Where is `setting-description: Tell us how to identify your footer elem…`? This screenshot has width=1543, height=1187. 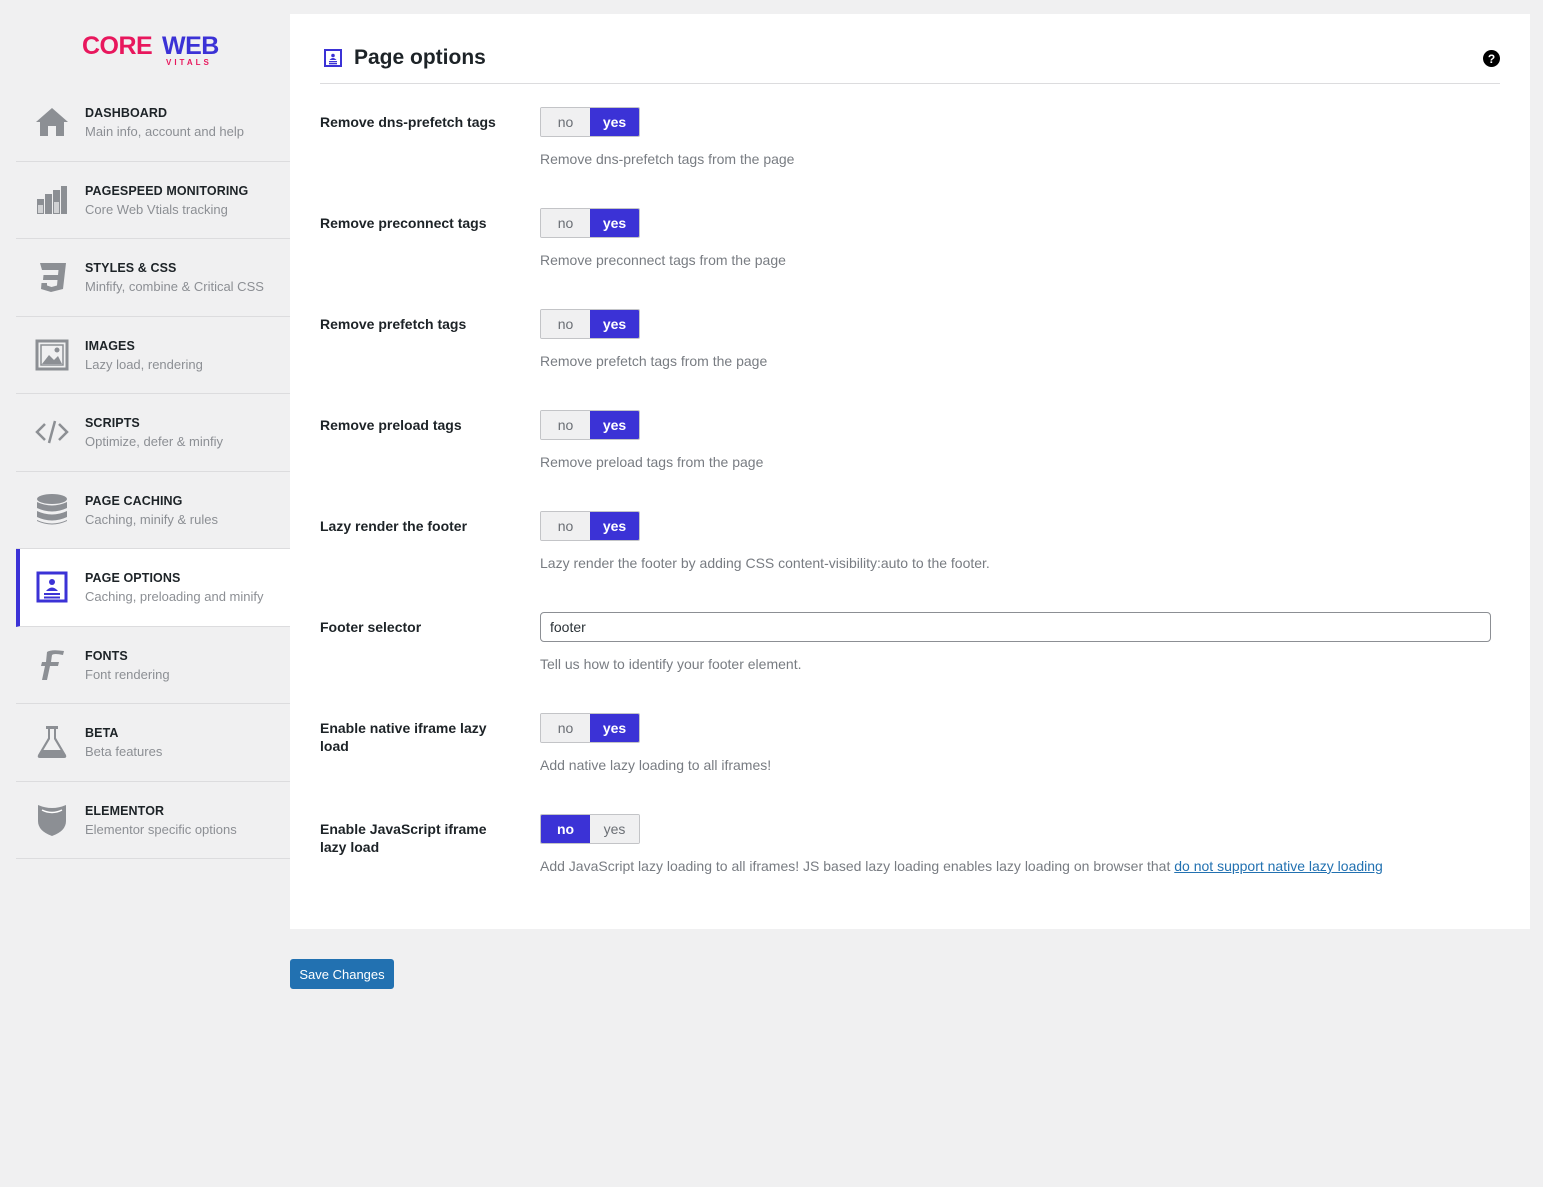 setting-description: Tell us how to identify your footer elem… is located at coordinates (671, 664).